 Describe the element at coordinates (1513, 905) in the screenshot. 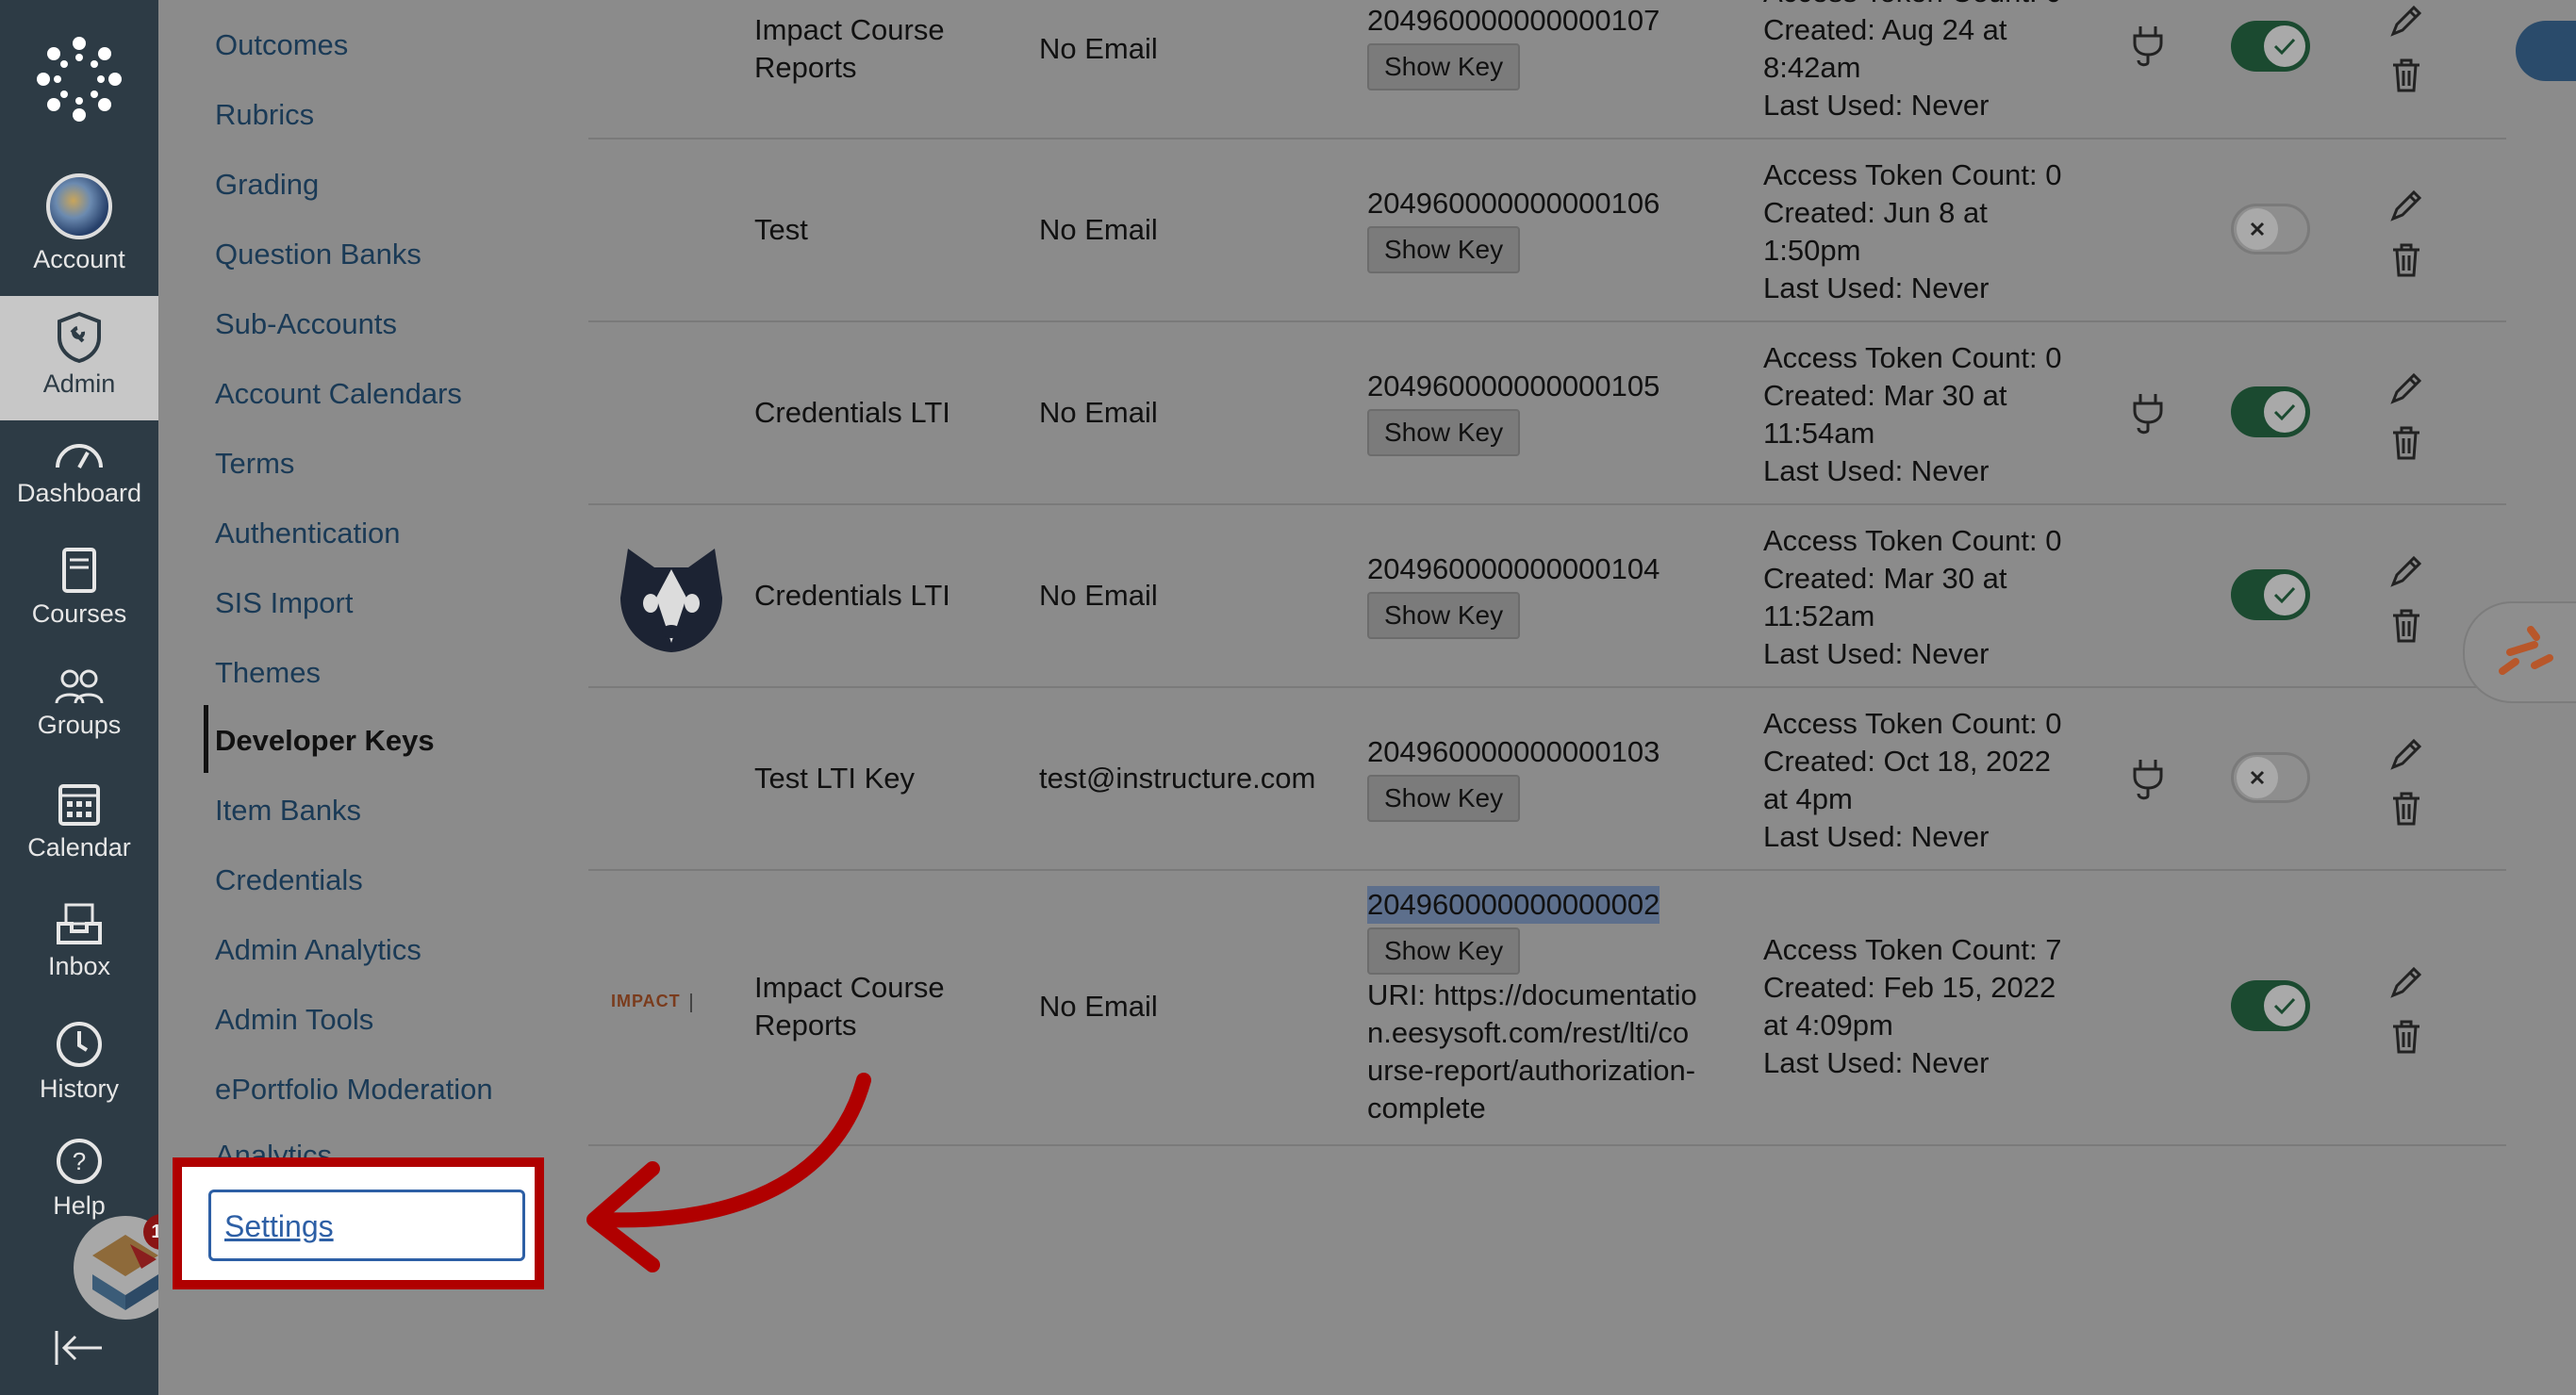

I see `key-id: 204960000000000002` at that location.